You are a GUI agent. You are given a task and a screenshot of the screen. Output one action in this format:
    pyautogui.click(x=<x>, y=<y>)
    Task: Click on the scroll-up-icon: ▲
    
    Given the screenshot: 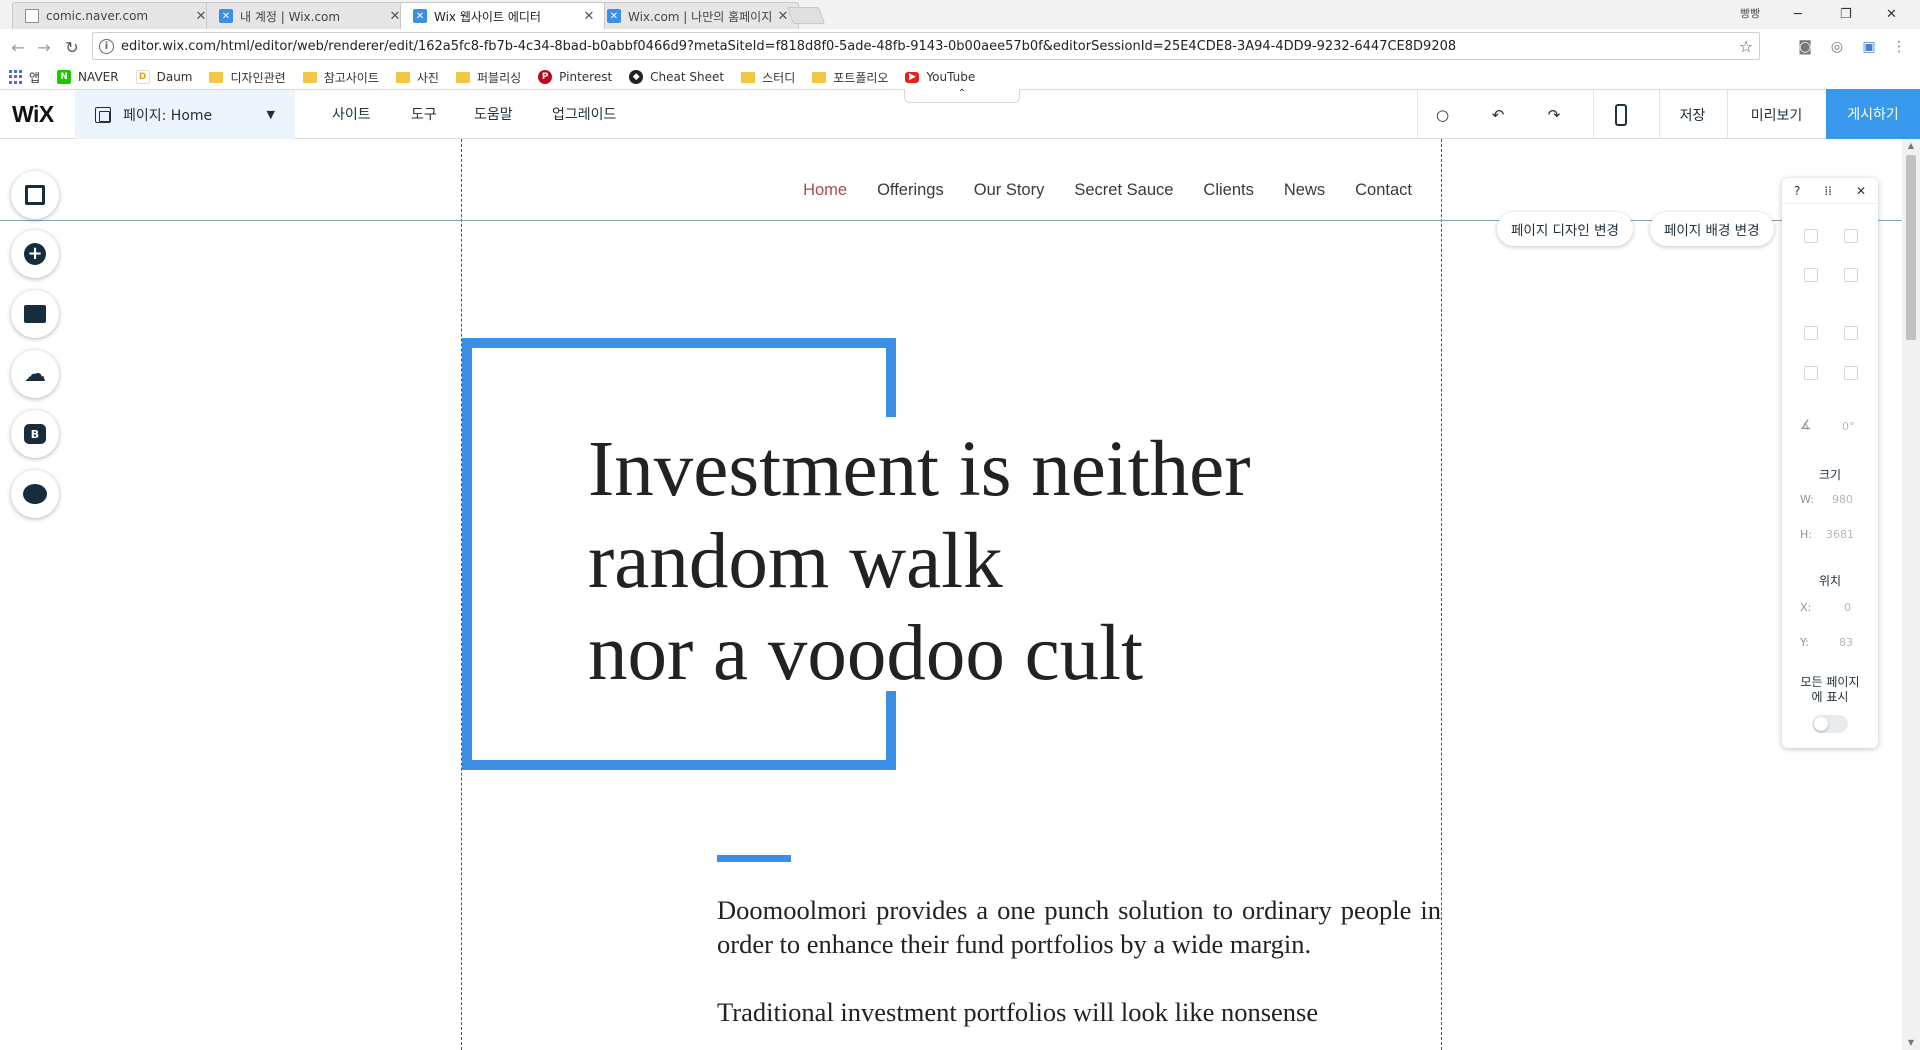 What is the action you would take?
    pyautogui.click(x=1911, y=146)
    